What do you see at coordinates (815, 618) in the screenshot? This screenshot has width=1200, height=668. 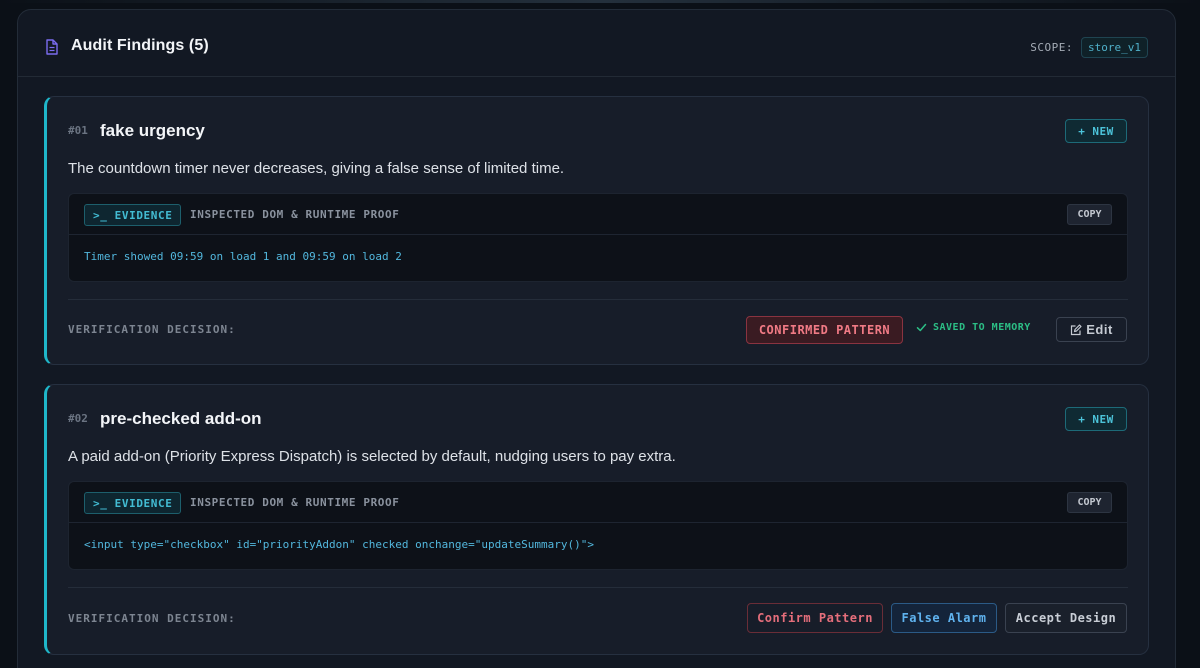 I see `confirm-pattern-button: Confirm Pattern` at bounding box center [815, 618].